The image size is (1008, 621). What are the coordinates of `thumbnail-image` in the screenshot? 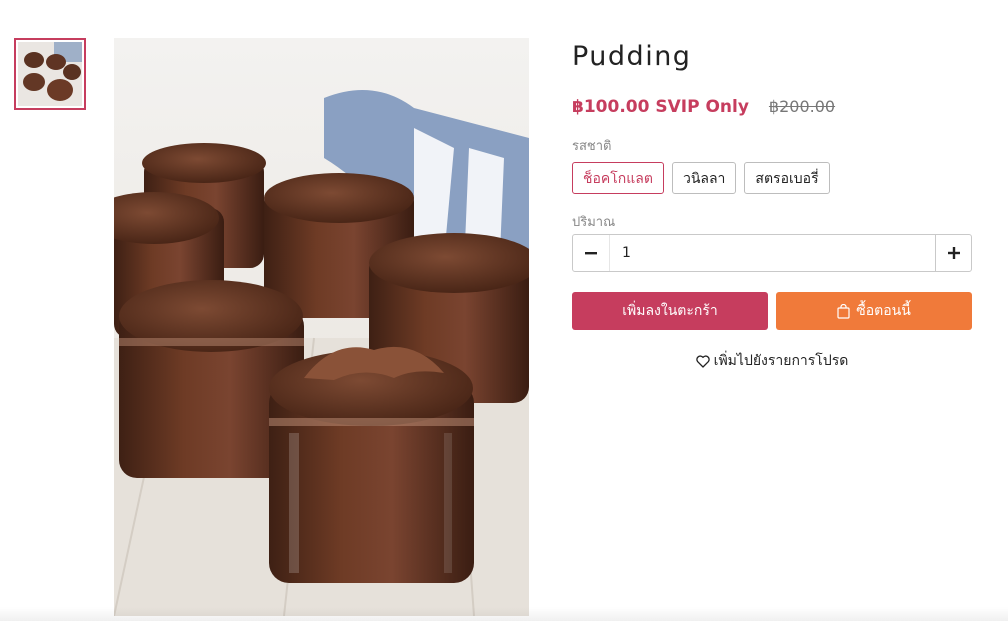 It's located at (50, 74).